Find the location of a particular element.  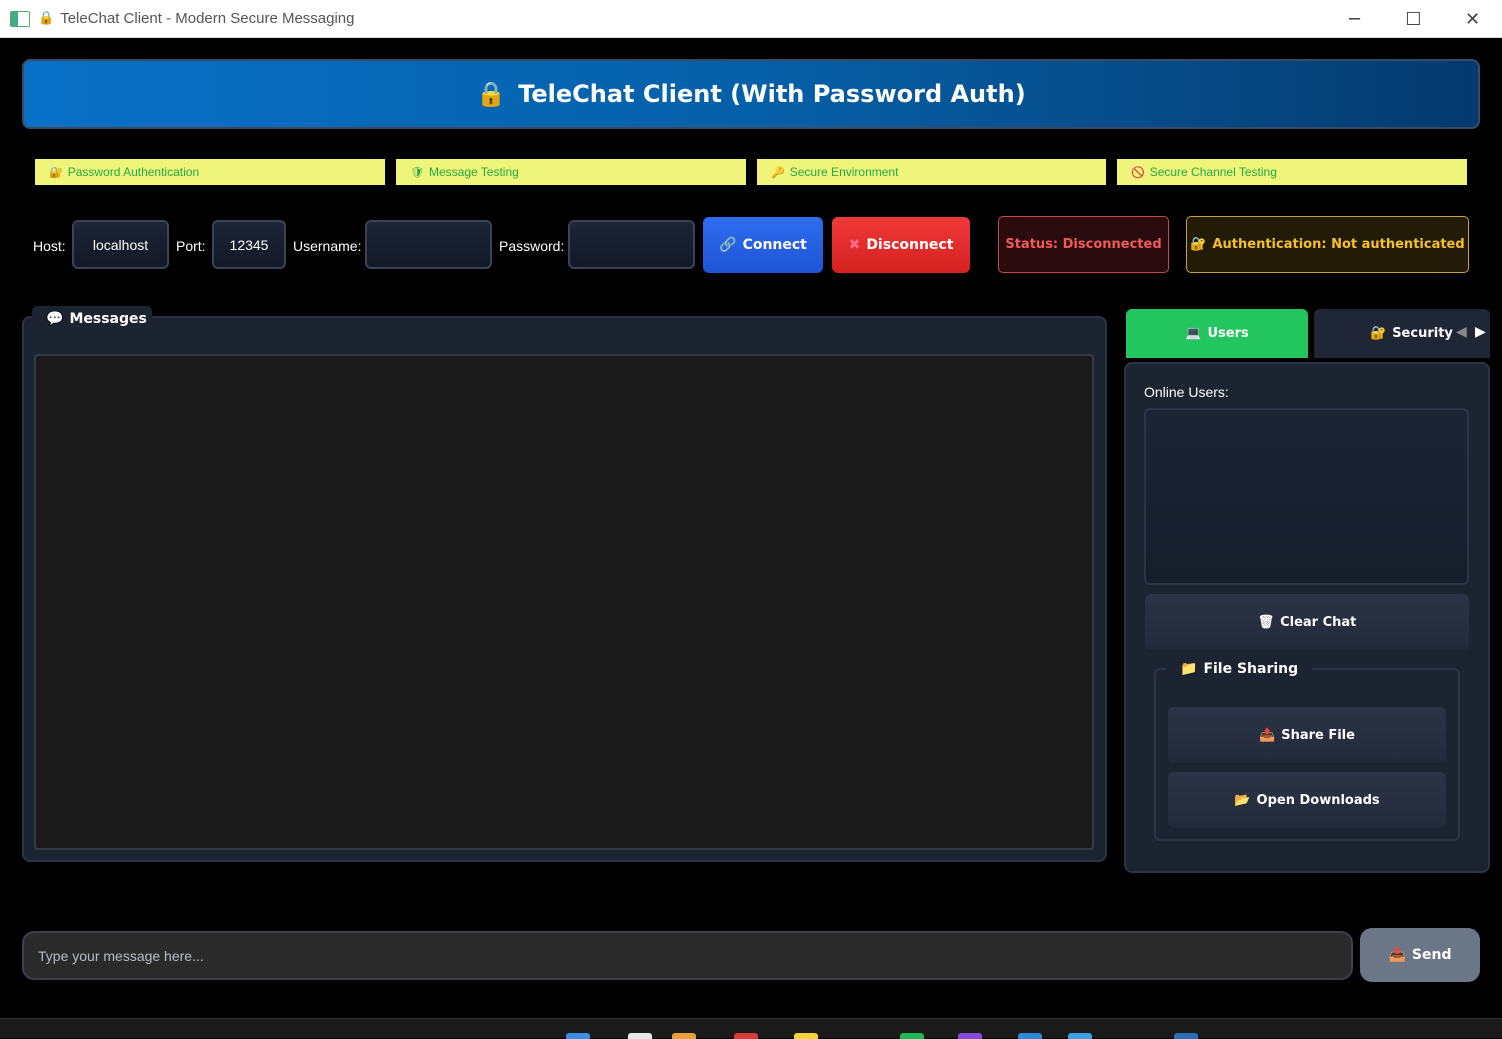

disconnect-button: ✖ Disconnect is located at coordinates (901, 245).